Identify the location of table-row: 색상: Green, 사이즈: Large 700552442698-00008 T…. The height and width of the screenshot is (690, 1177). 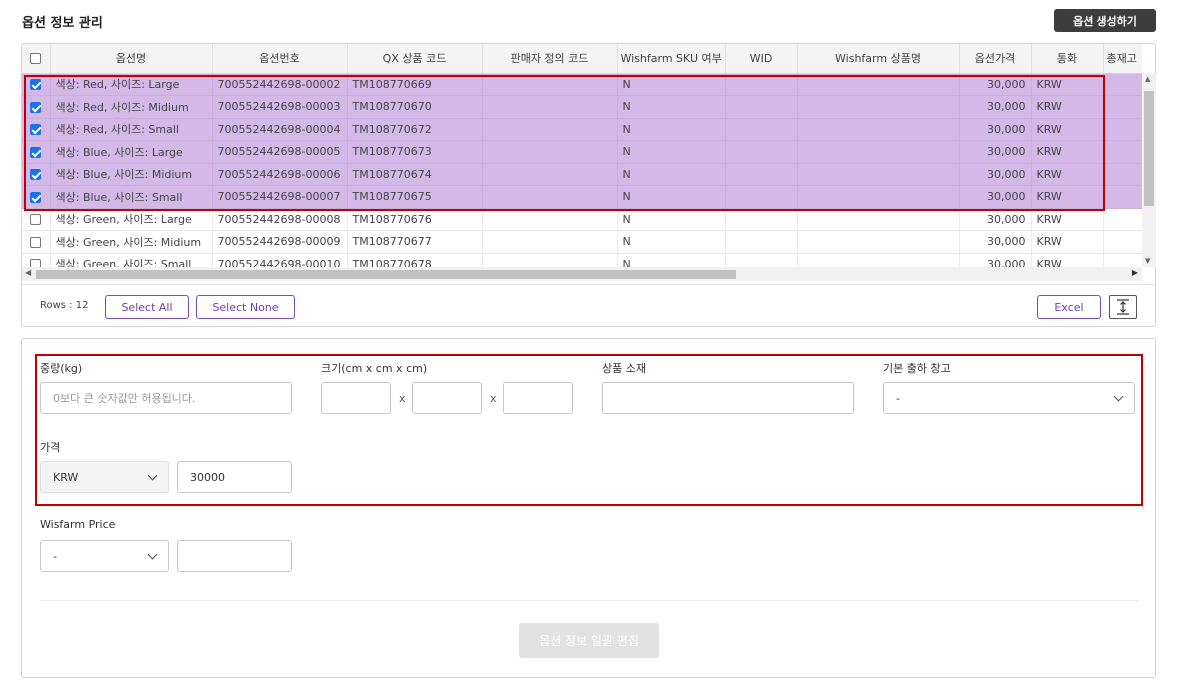
(582, 219).